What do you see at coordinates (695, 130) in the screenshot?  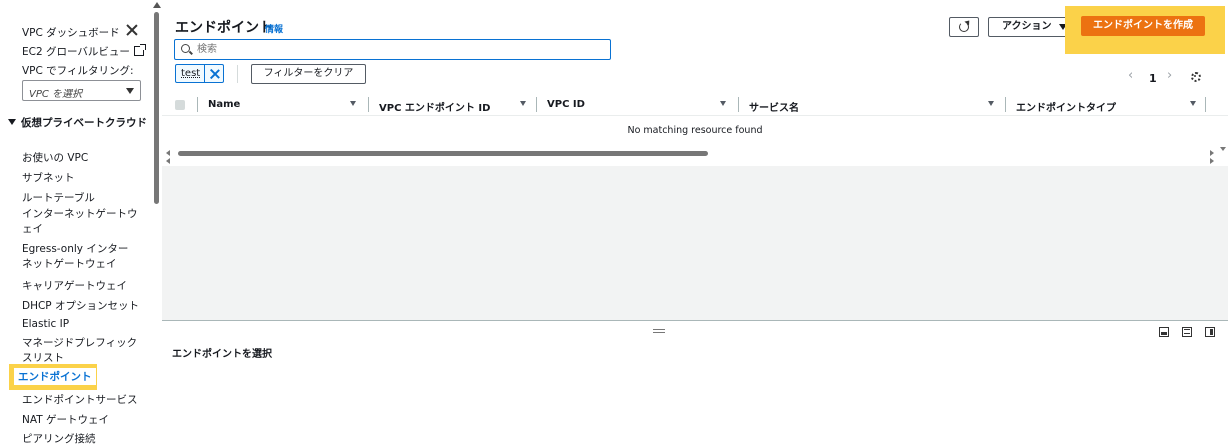 I see `empty-message: No matching resource found` at bounding box center [695, 130].